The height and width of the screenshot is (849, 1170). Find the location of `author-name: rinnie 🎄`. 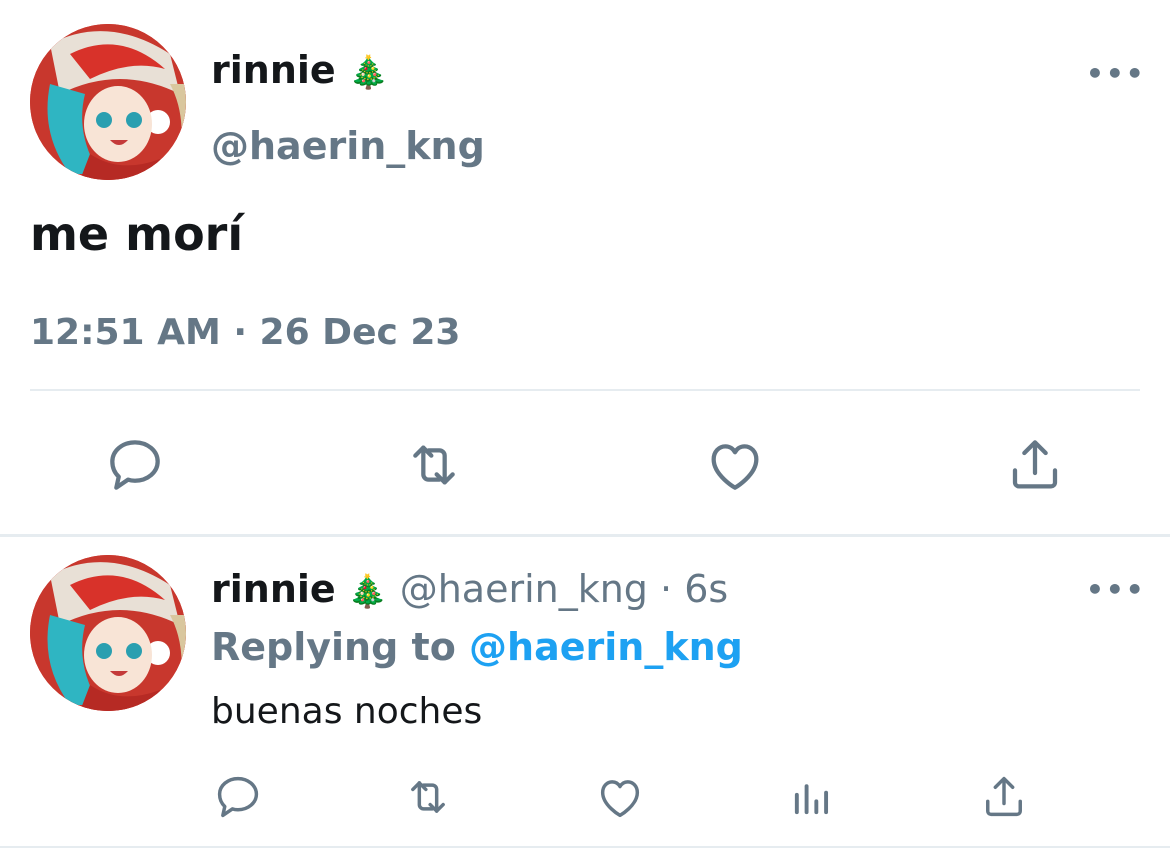

author-name: rinnie 🎄 is located at coordinates (300, 71).